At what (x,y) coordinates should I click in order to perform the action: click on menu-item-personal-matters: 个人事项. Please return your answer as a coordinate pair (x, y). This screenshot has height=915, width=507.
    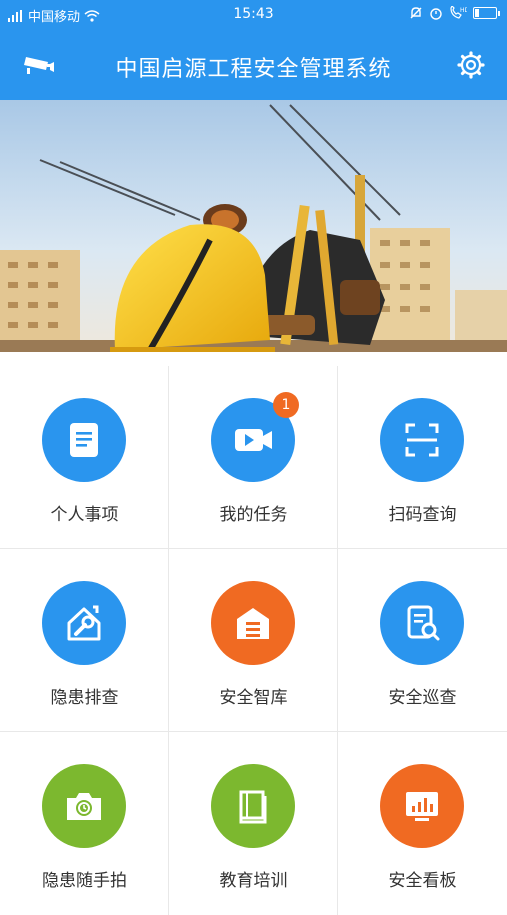
    Looking at the image, I should click on (84, 457).